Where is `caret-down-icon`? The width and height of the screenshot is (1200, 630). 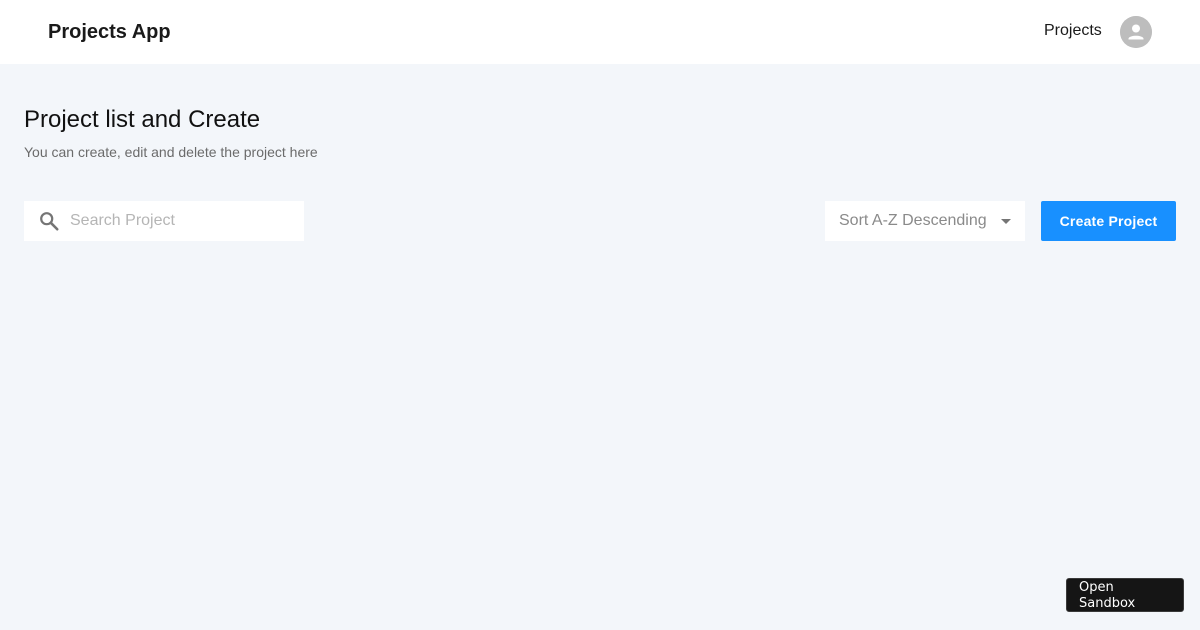 caret-down-icon is located at coordinates (1006, 221).